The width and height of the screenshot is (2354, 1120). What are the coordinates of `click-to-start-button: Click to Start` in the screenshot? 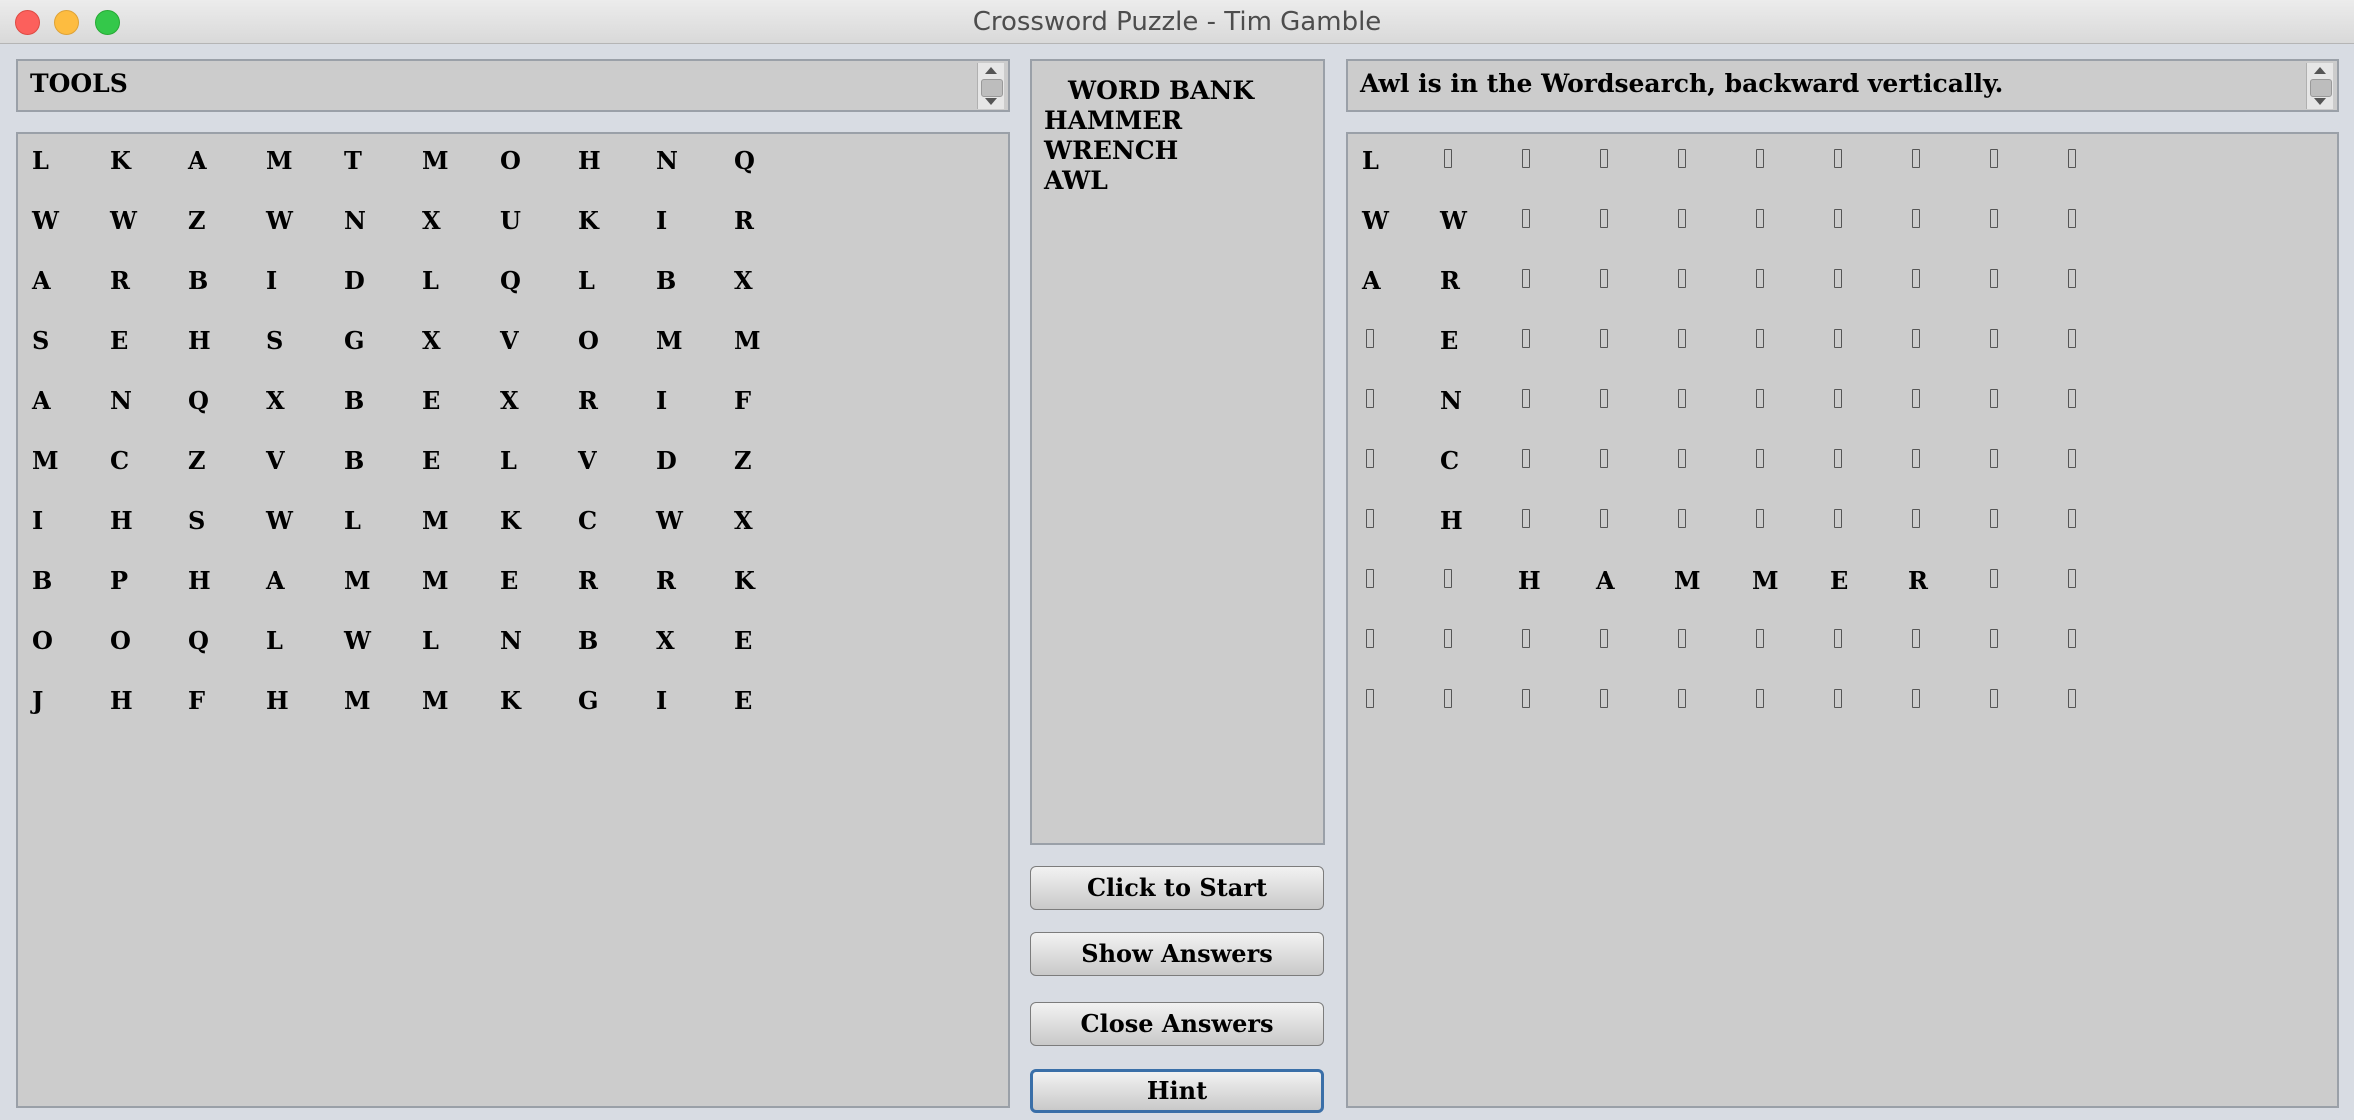 It's located at (1177, 888).